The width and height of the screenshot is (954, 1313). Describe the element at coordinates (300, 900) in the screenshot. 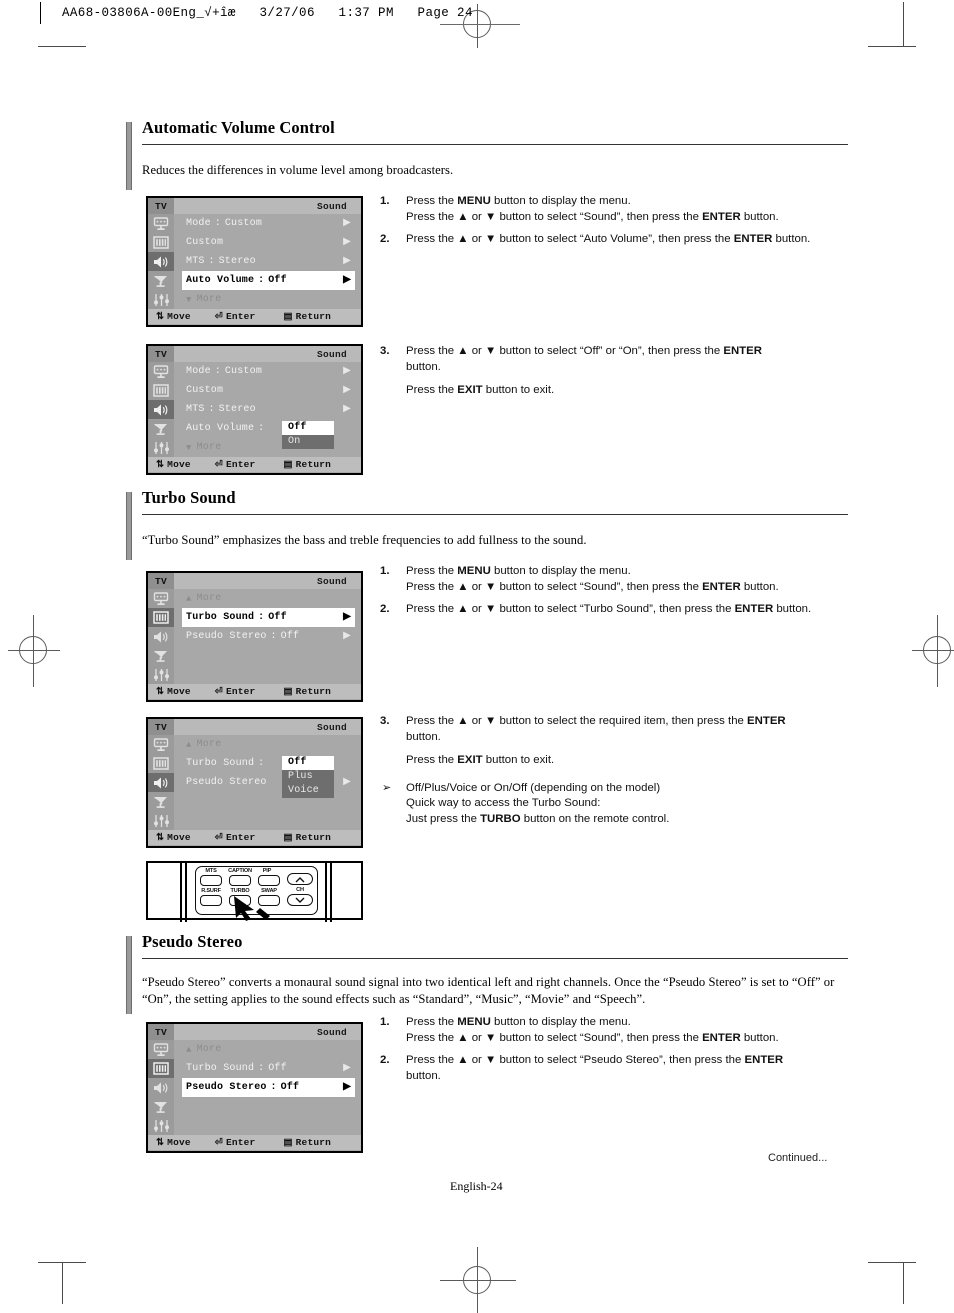

I see `chevron-down-icon` at that location.